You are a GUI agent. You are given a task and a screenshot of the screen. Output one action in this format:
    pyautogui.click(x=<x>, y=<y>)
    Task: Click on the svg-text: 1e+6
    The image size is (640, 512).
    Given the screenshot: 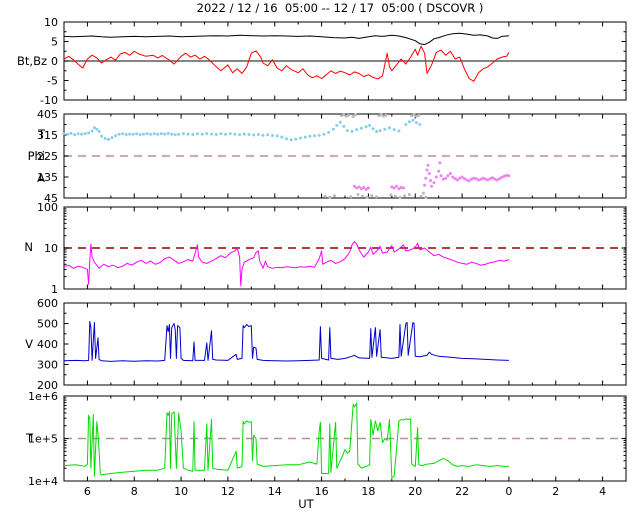 What is the action you would take?
    pyautogui.click(x=43, y=396)
    